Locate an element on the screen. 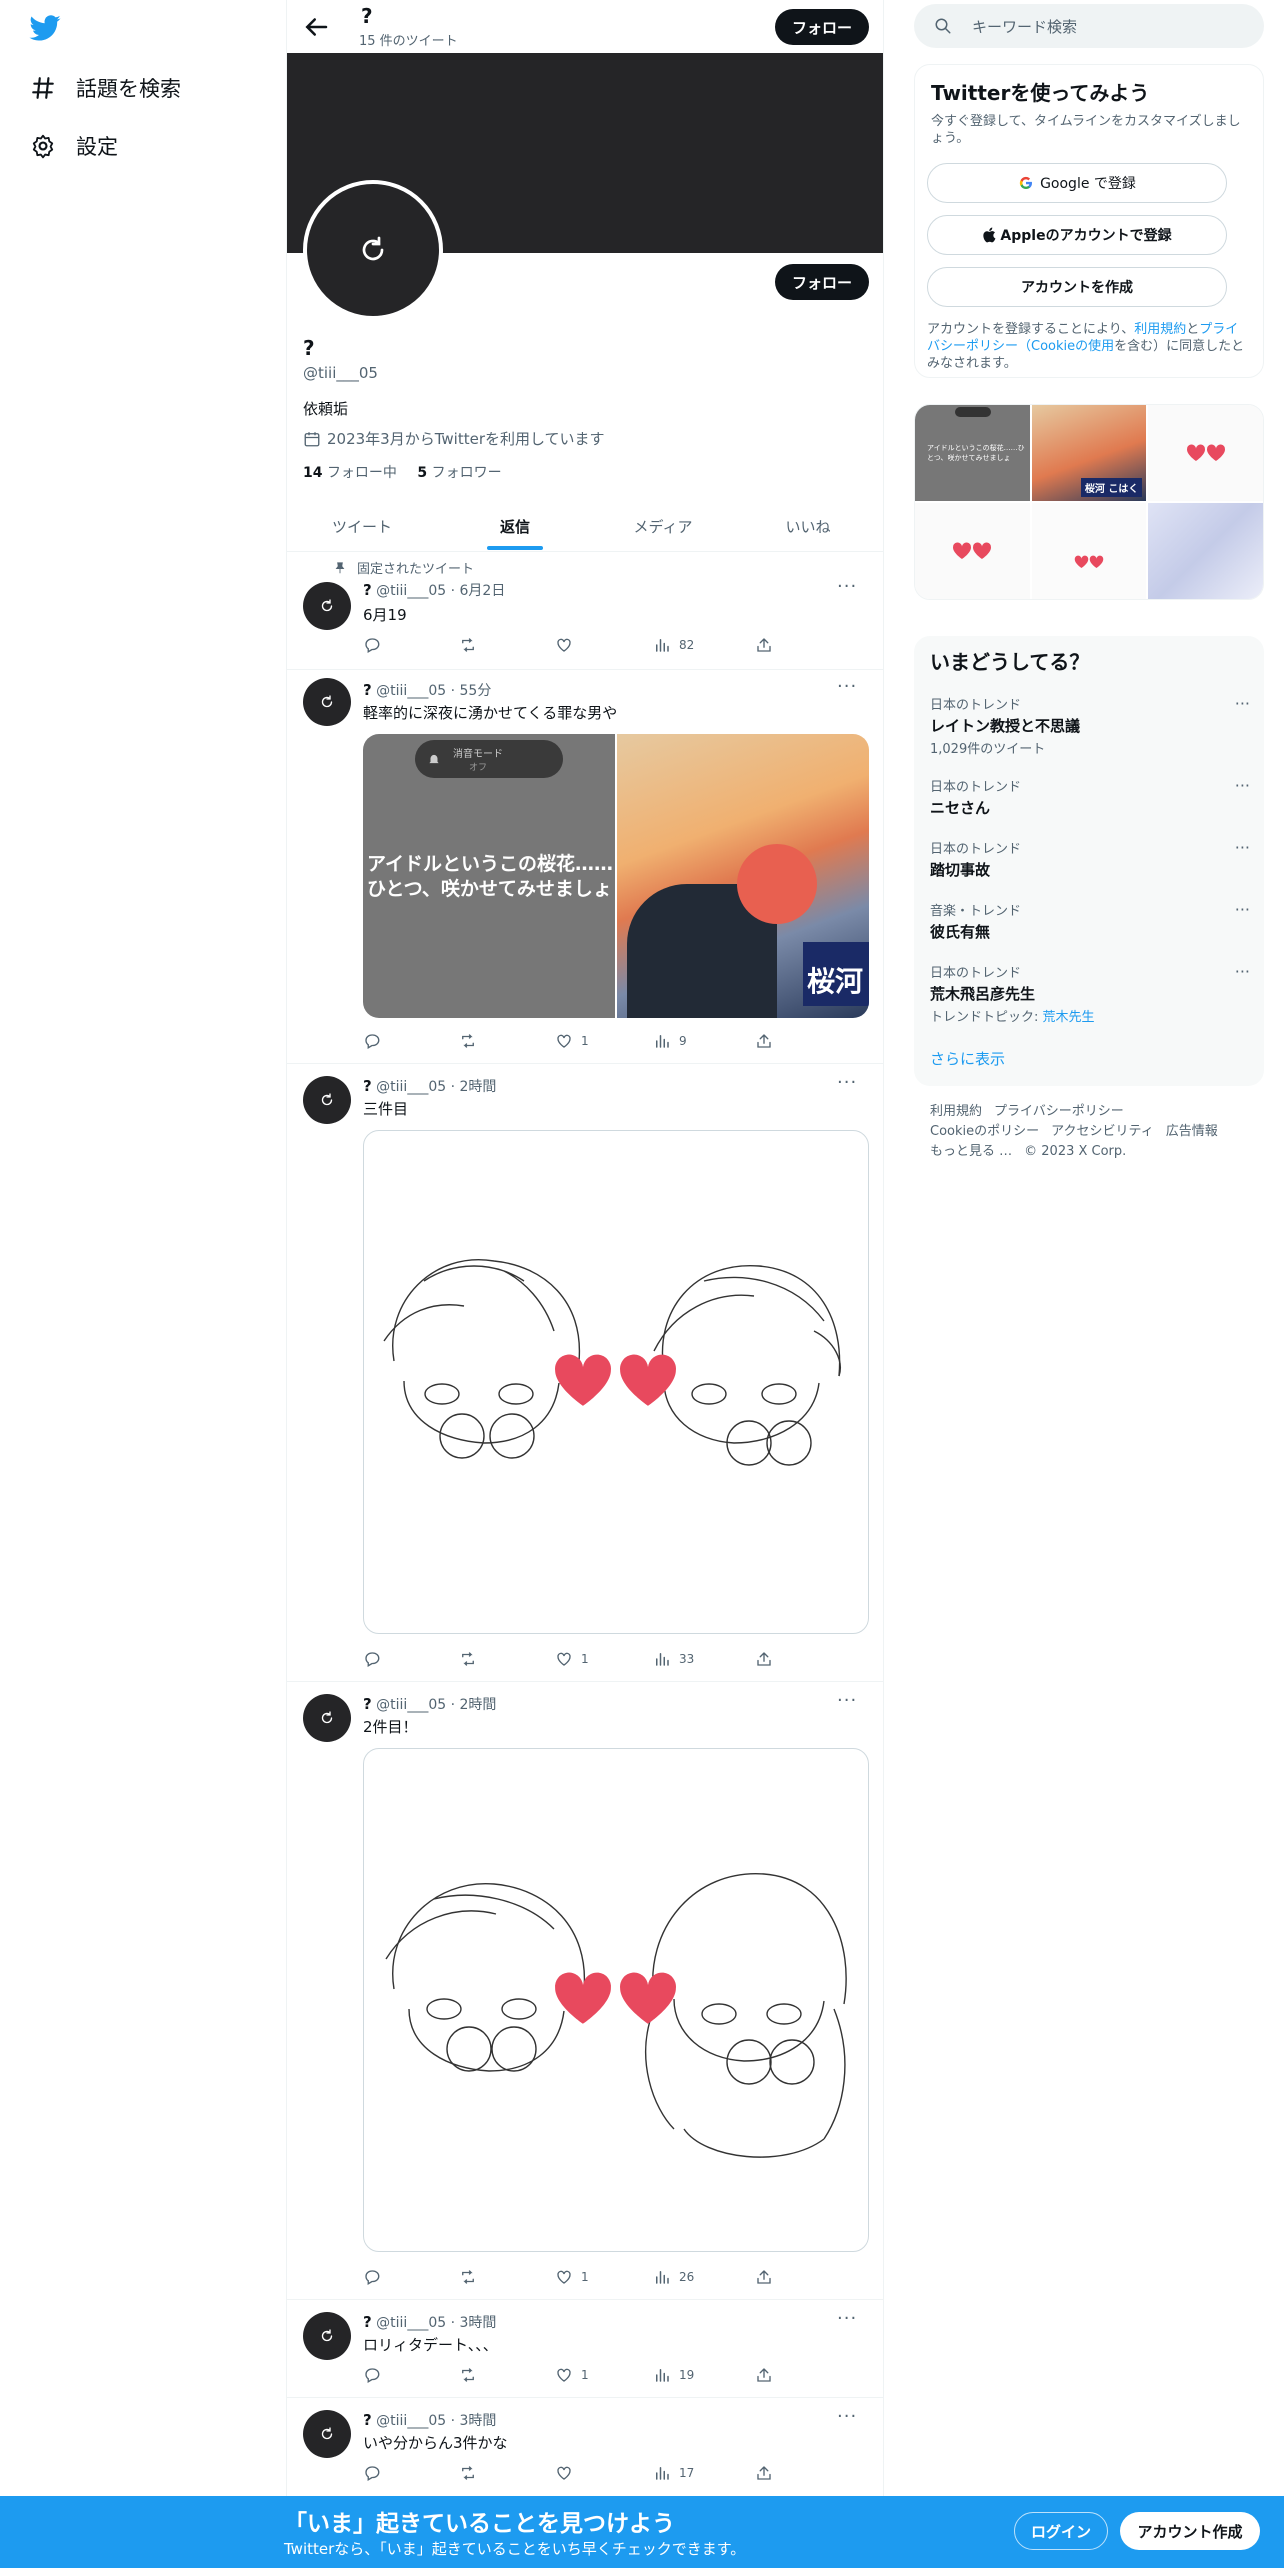  trend-item: 日本のトレンド 踏切事故 ··· is located at coordinates (1090, 859).